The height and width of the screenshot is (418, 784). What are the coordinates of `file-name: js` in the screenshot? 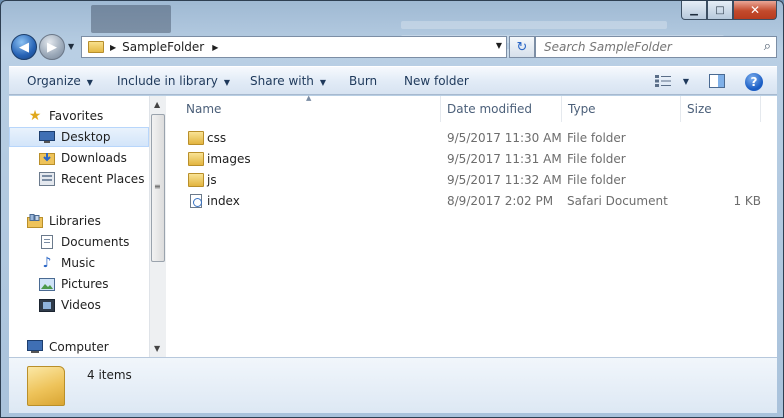 It's located at (212, 180).